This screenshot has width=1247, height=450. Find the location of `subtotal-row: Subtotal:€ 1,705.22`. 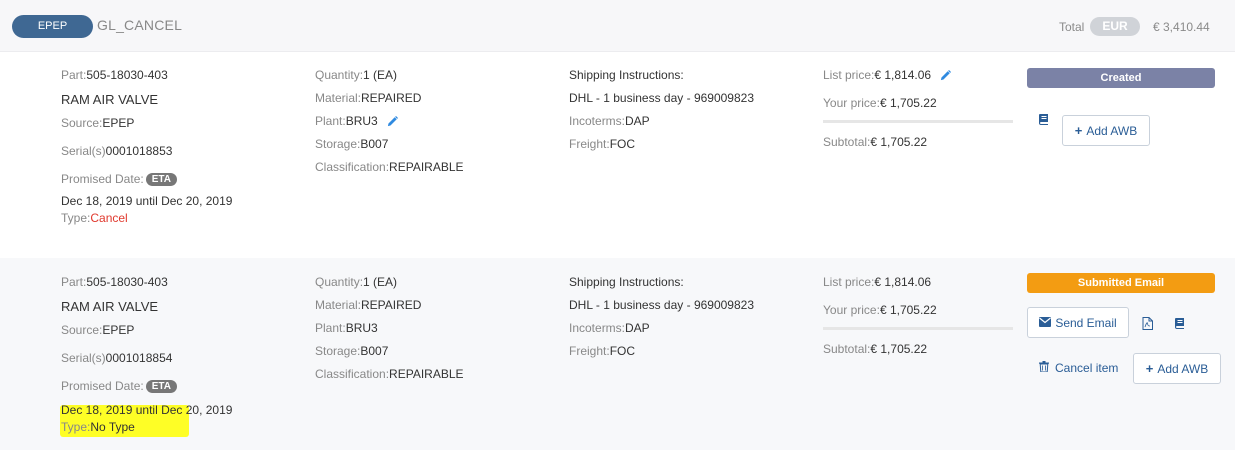

subtotal-row: Subtotal:€ 1,705.22 is located at coordinates (918, 349).